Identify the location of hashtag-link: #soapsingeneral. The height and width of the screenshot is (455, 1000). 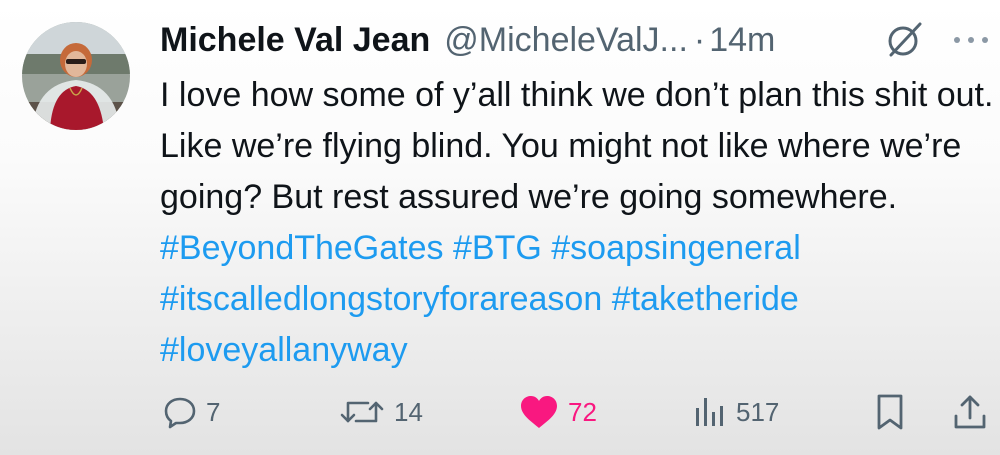
(676, 248).